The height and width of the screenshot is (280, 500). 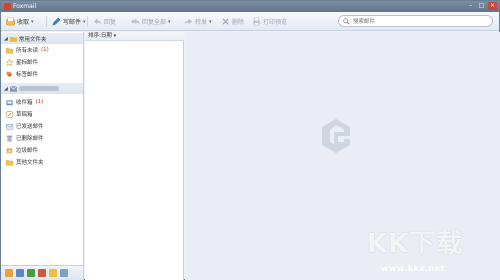 I want to click on folder-label: 其他文件夹, so click(x=30, y=163).